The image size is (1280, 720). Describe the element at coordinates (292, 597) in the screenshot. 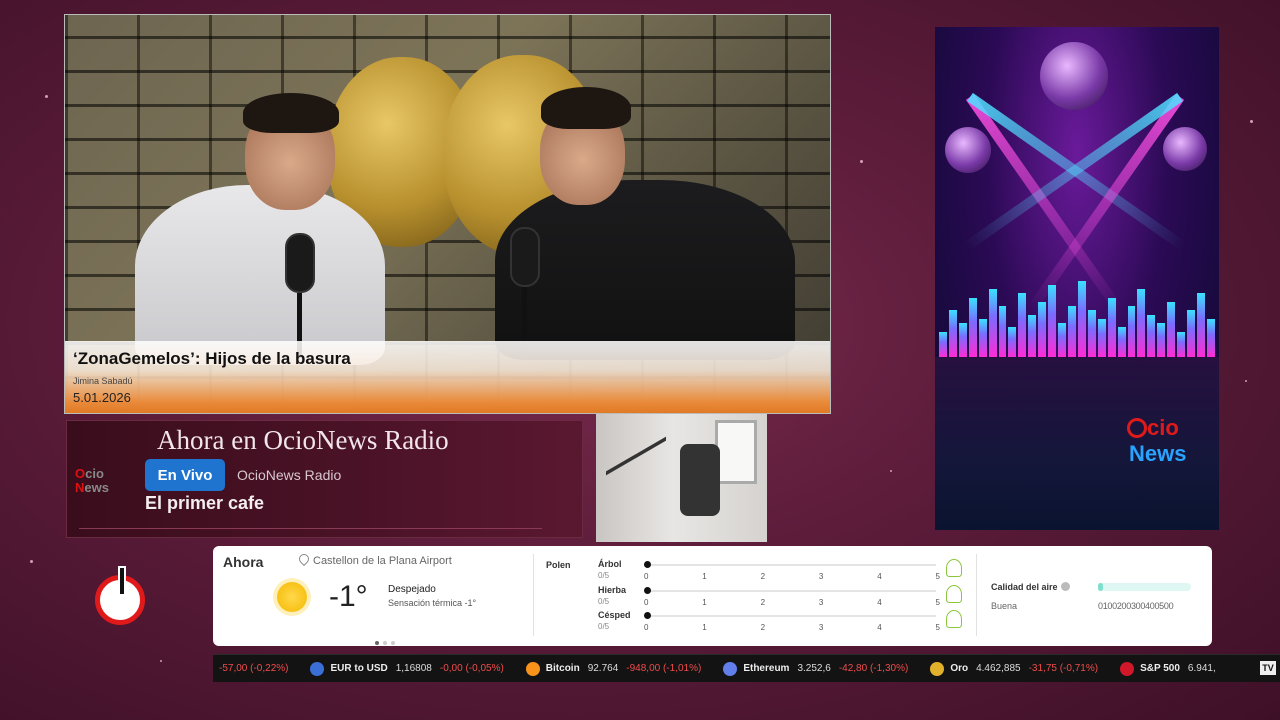

I see `sun-icon` at that location.